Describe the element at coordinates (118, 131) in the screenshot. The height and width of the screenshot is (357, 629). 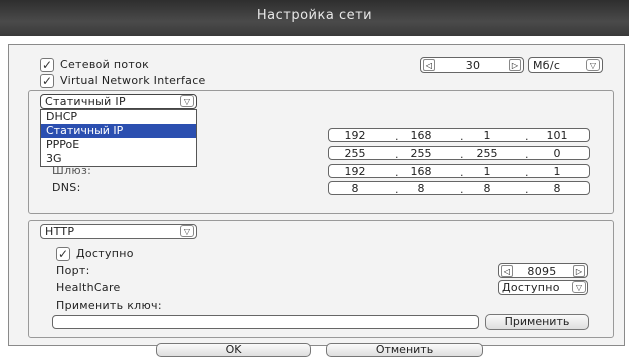
I see `dropdown-option-static-ip: Статичный IP` at that location.